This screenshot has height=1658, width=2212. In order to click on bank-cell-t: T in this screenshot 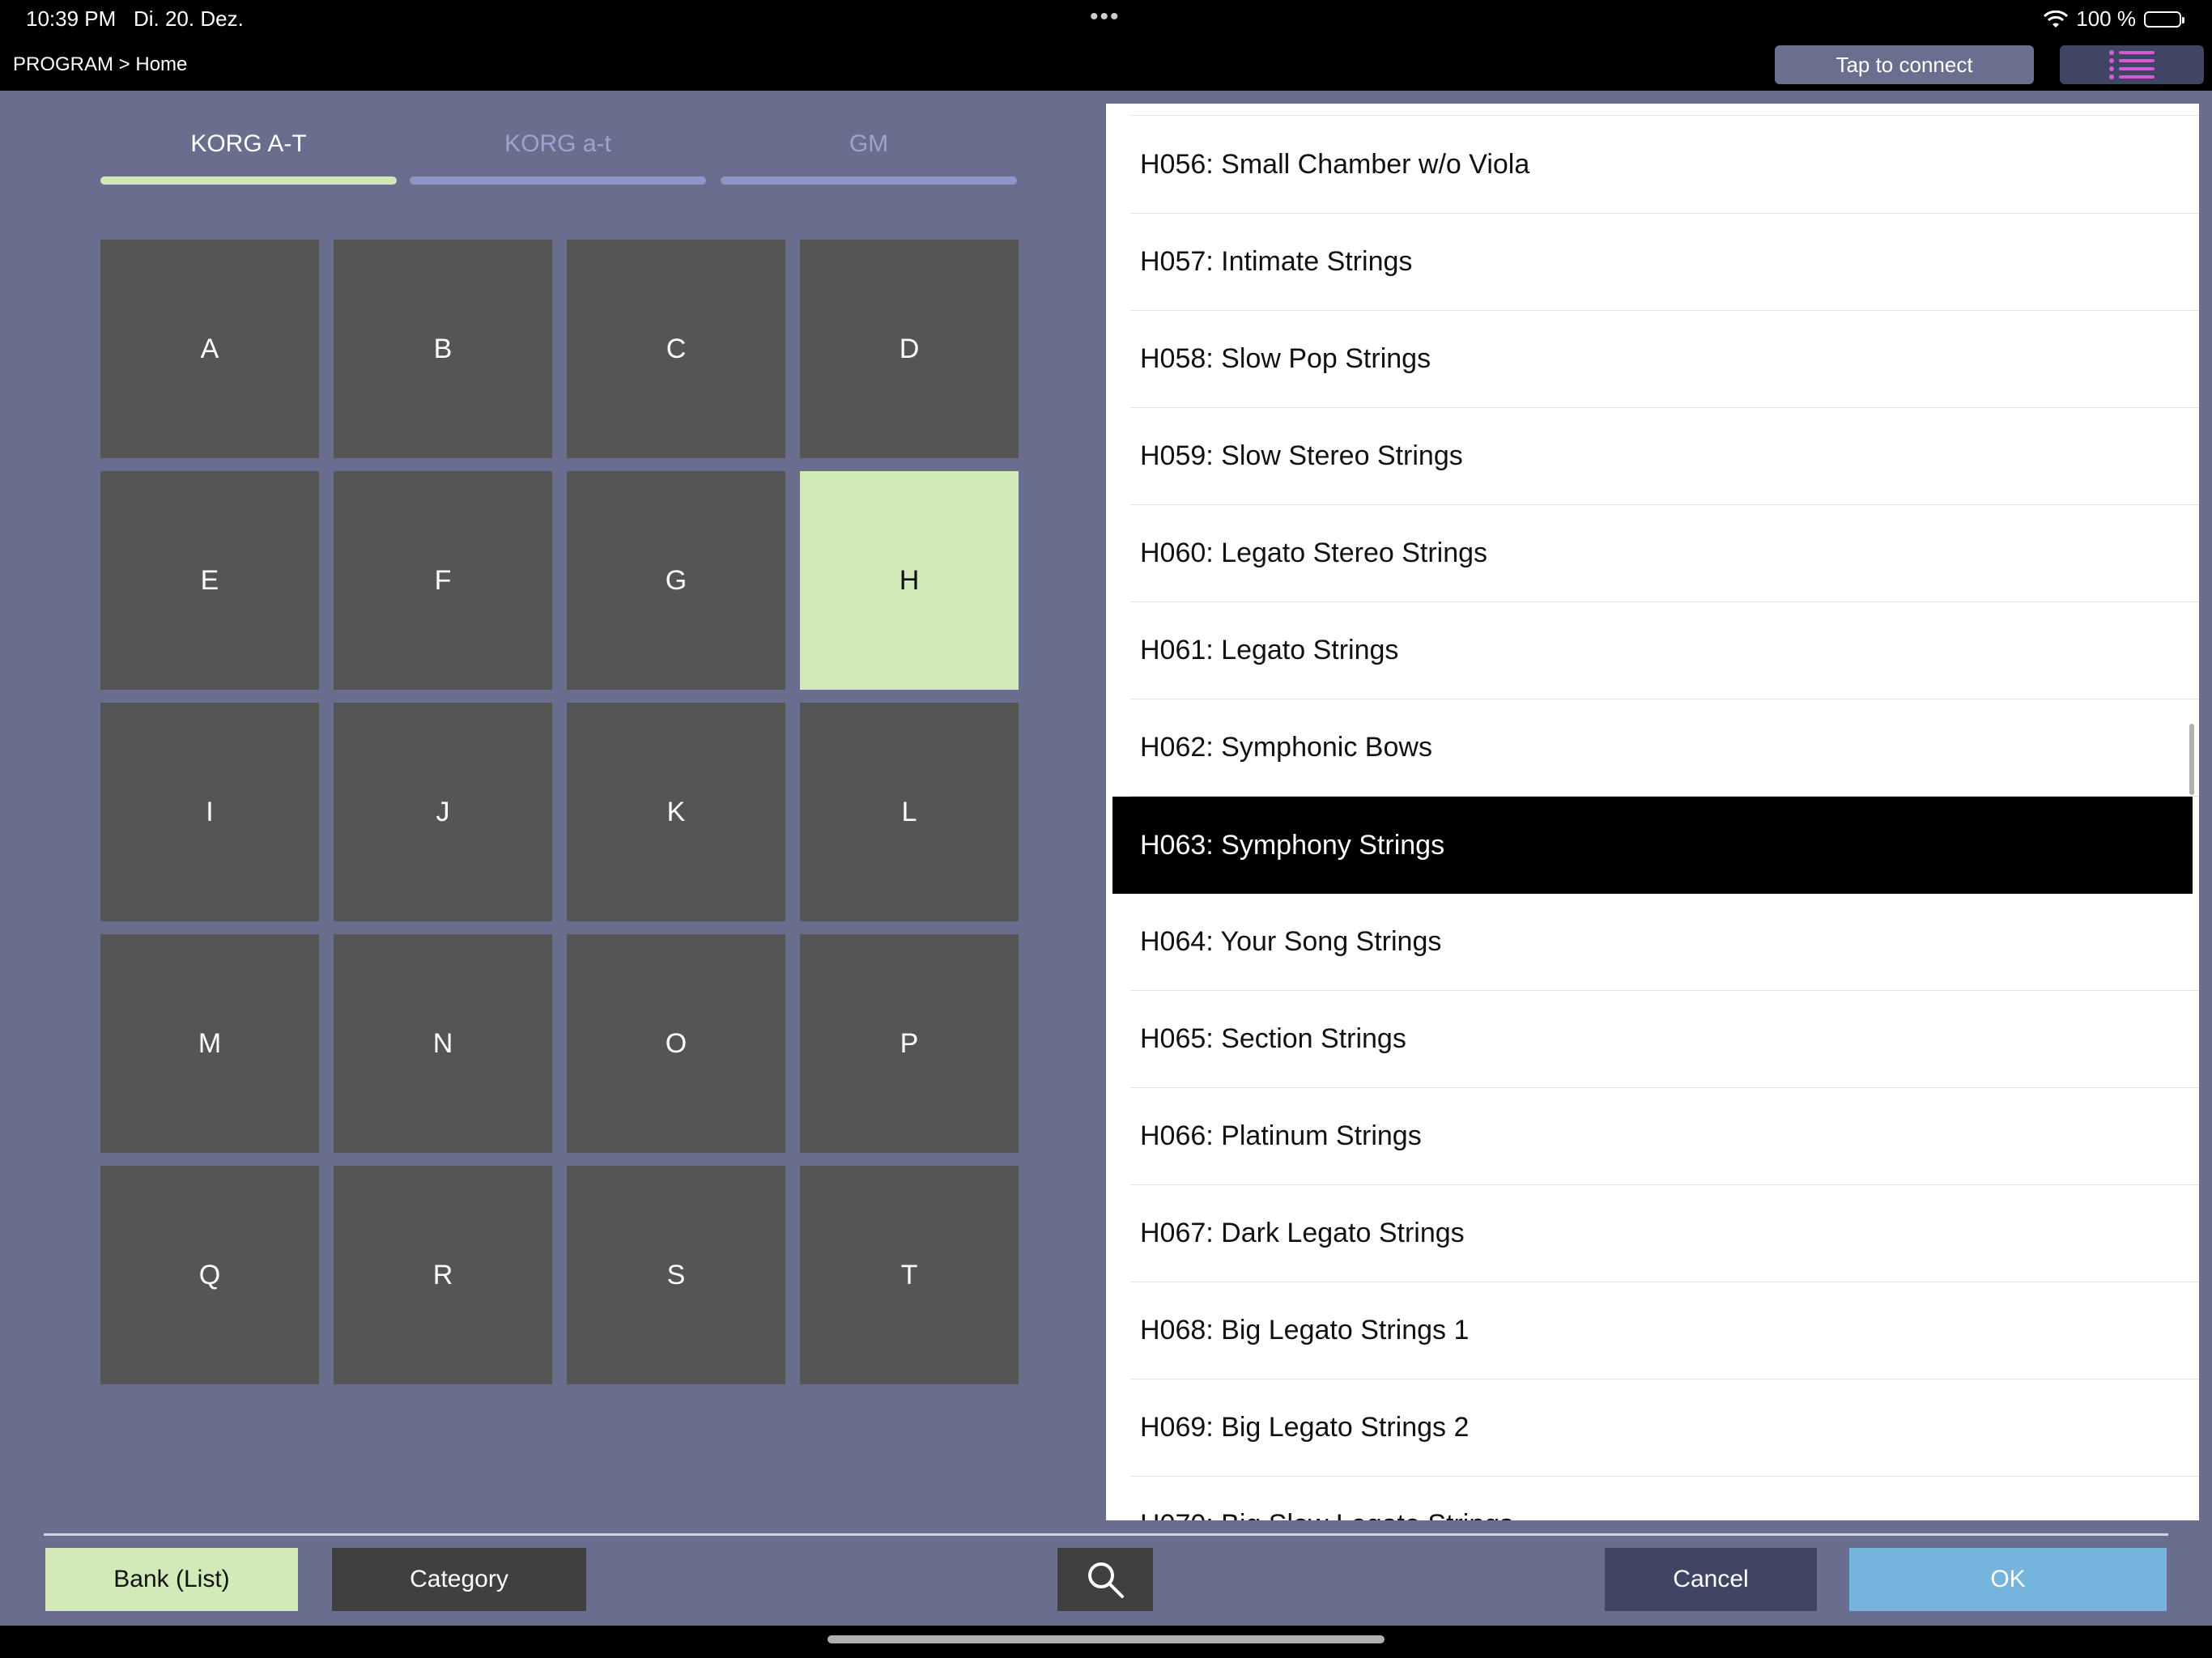, I will do `click(910, 1275)`.